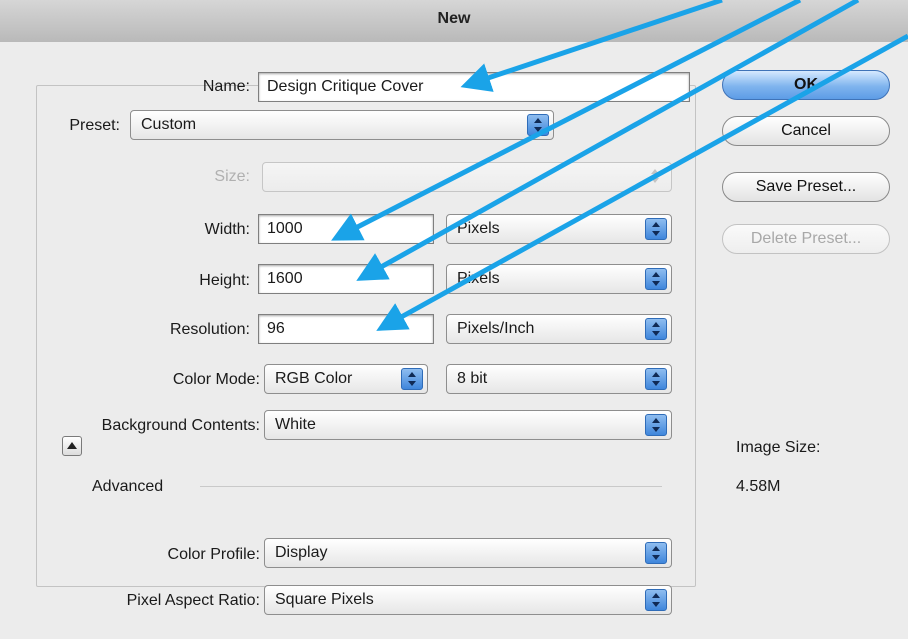  Describe the element at coordinates (232, 176) in the screenshot. I see `size-label: Size:` at that location.